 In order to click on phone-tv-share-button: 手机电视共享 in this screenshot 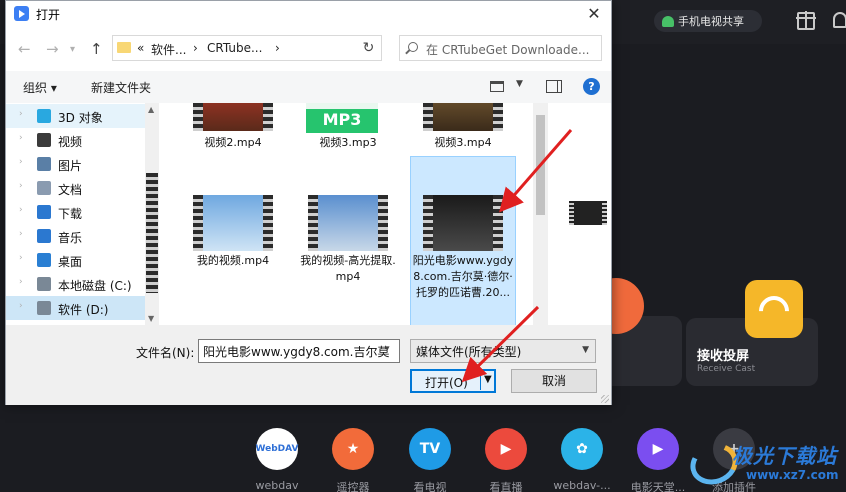, I will do `click(708, 21)`.